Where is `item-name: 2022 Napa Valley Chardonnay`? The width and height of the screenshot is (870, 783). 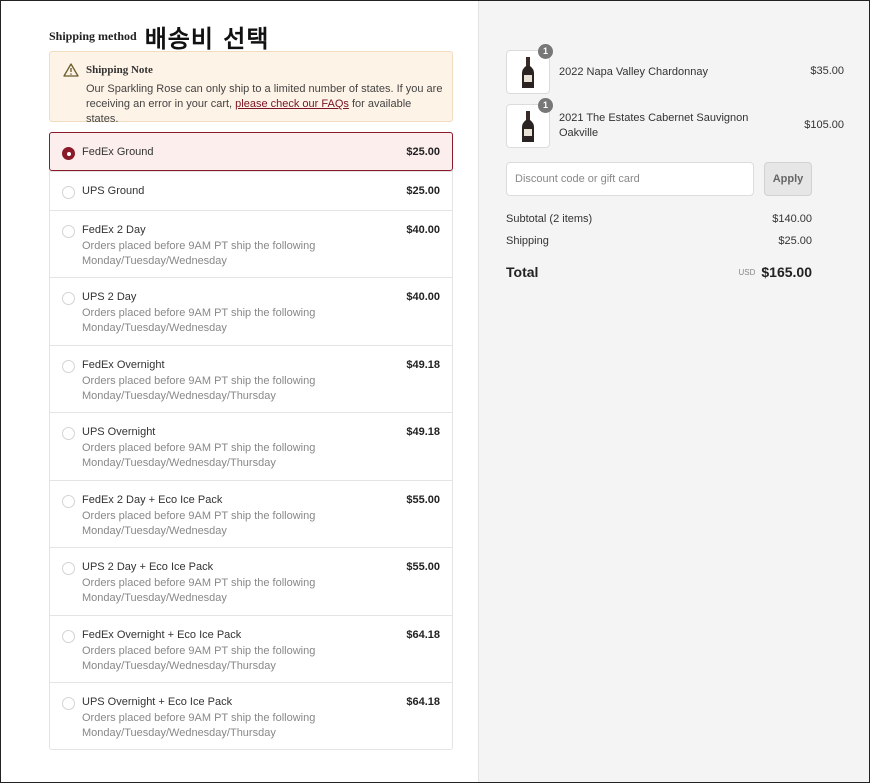
item-name: 2022 Napa Valley Chardonnay is located at coordinates (654, 72).